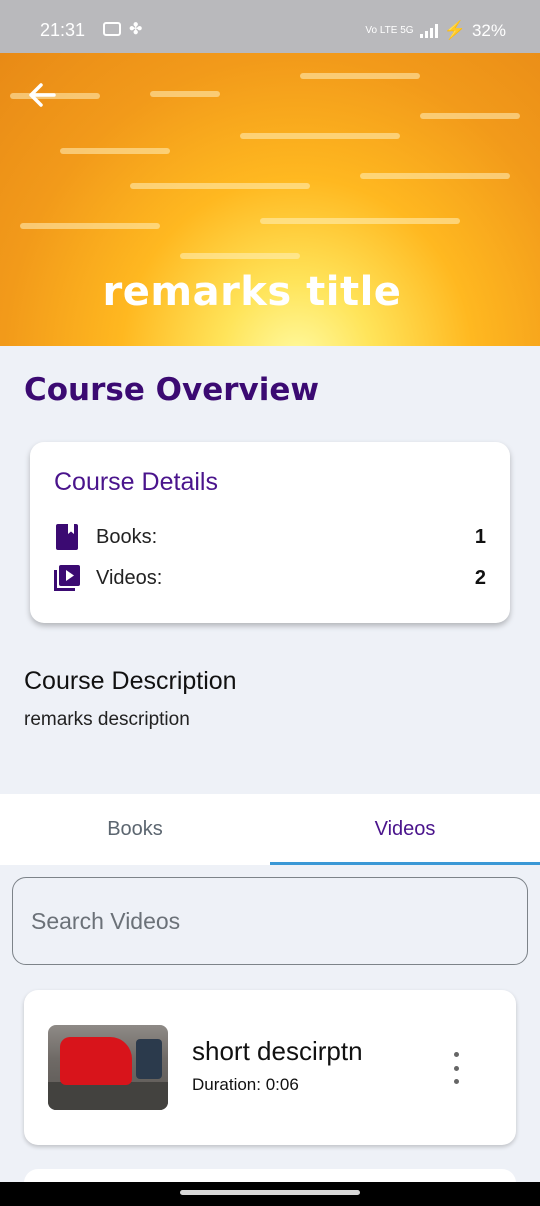  Describe the element at coordinates (130, 681) in the screenshot. I see `course-description-heading: Course Description` at that location.